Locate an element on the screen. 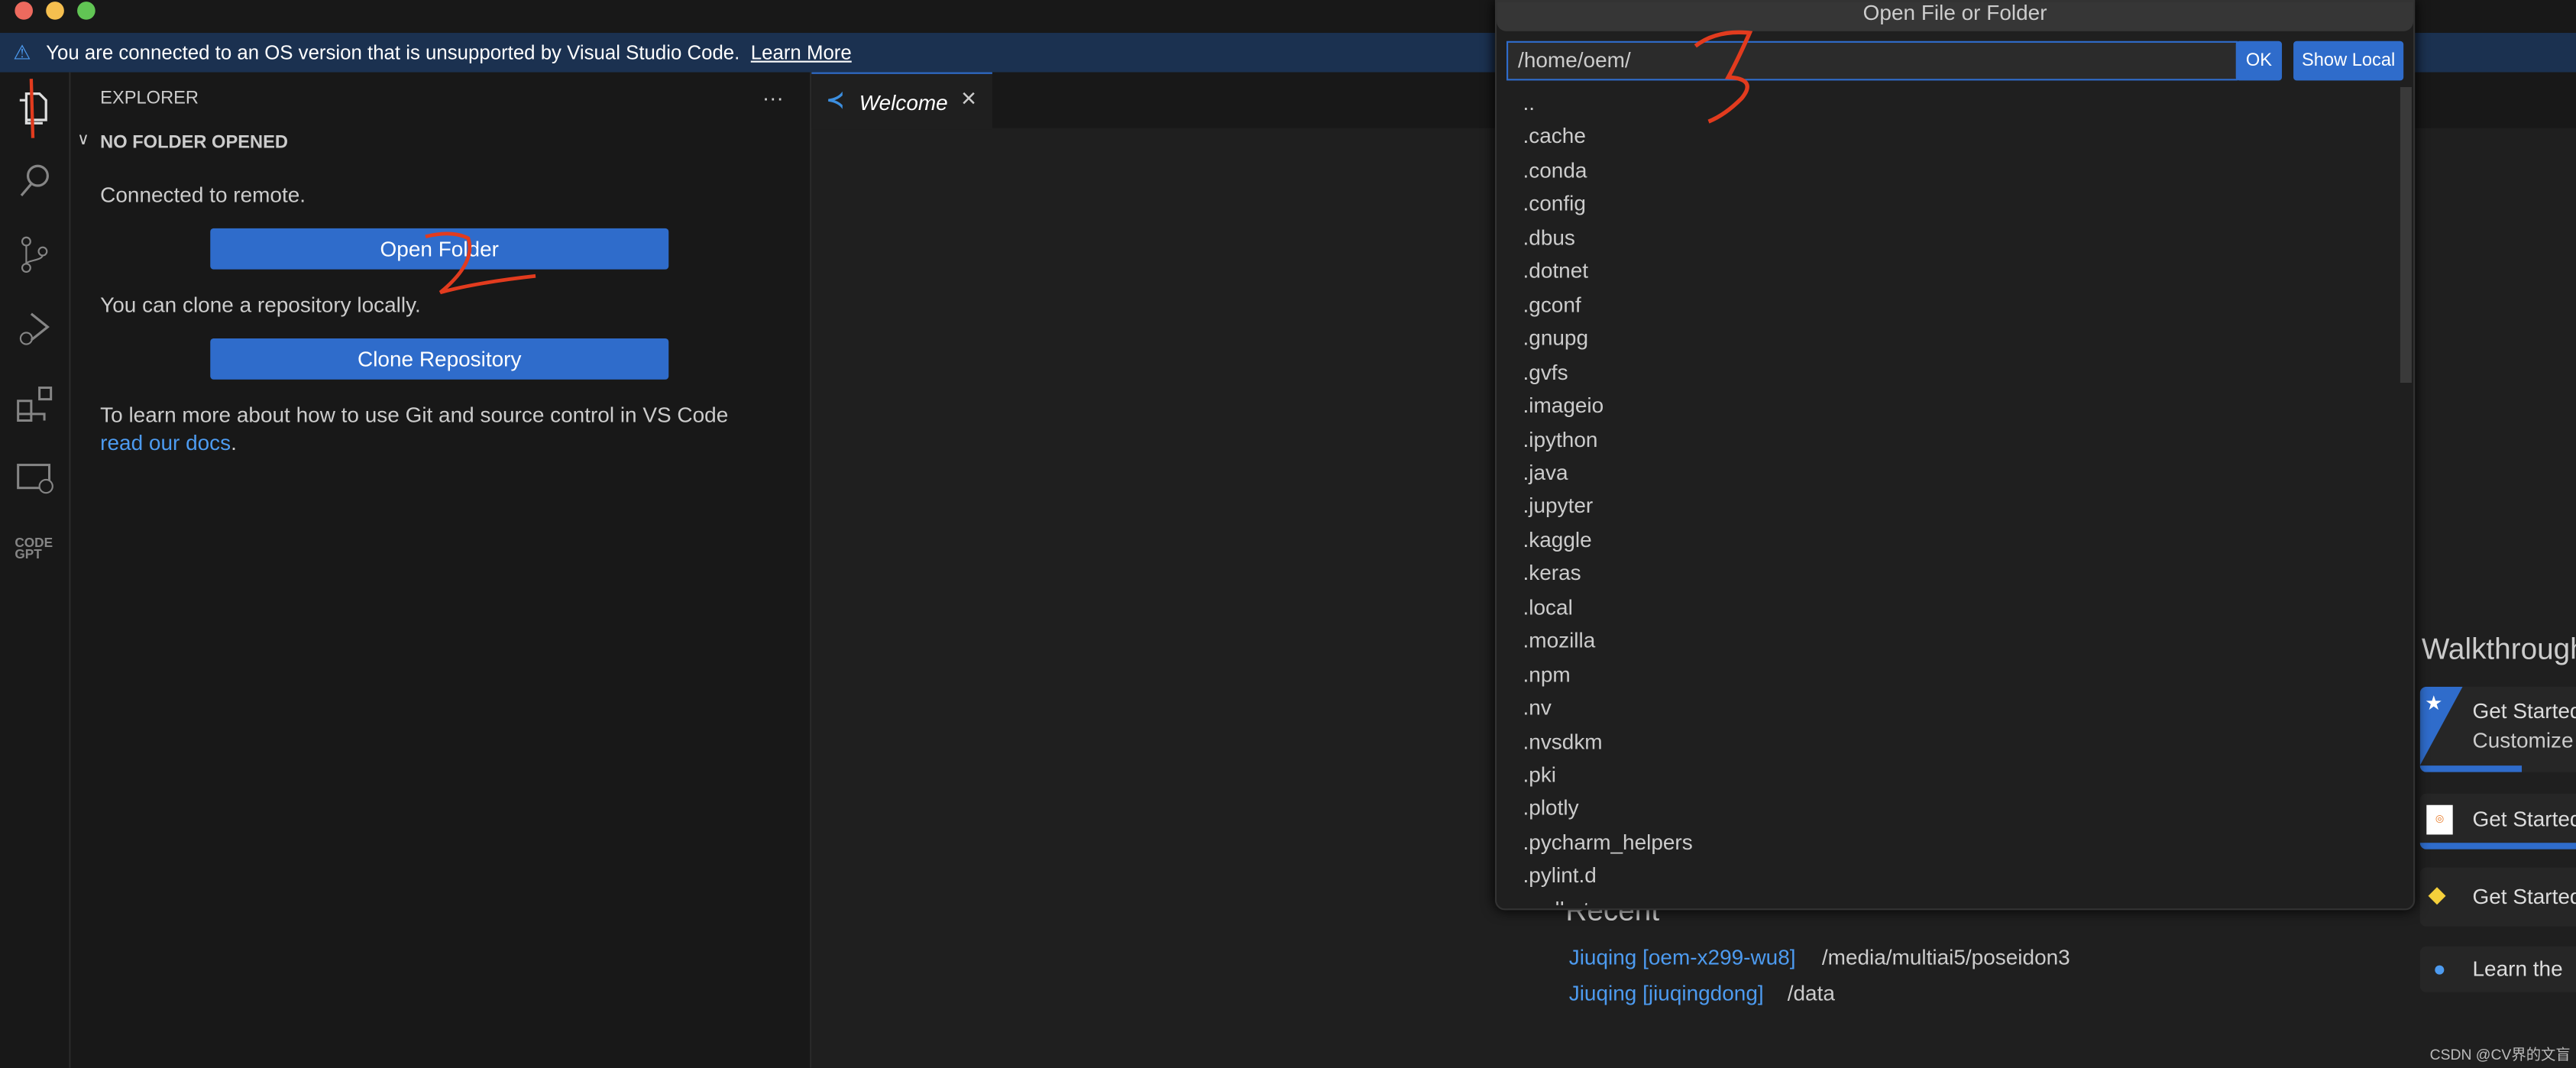  file-list-item: .gnupg is located at coordinates (1556, 338).